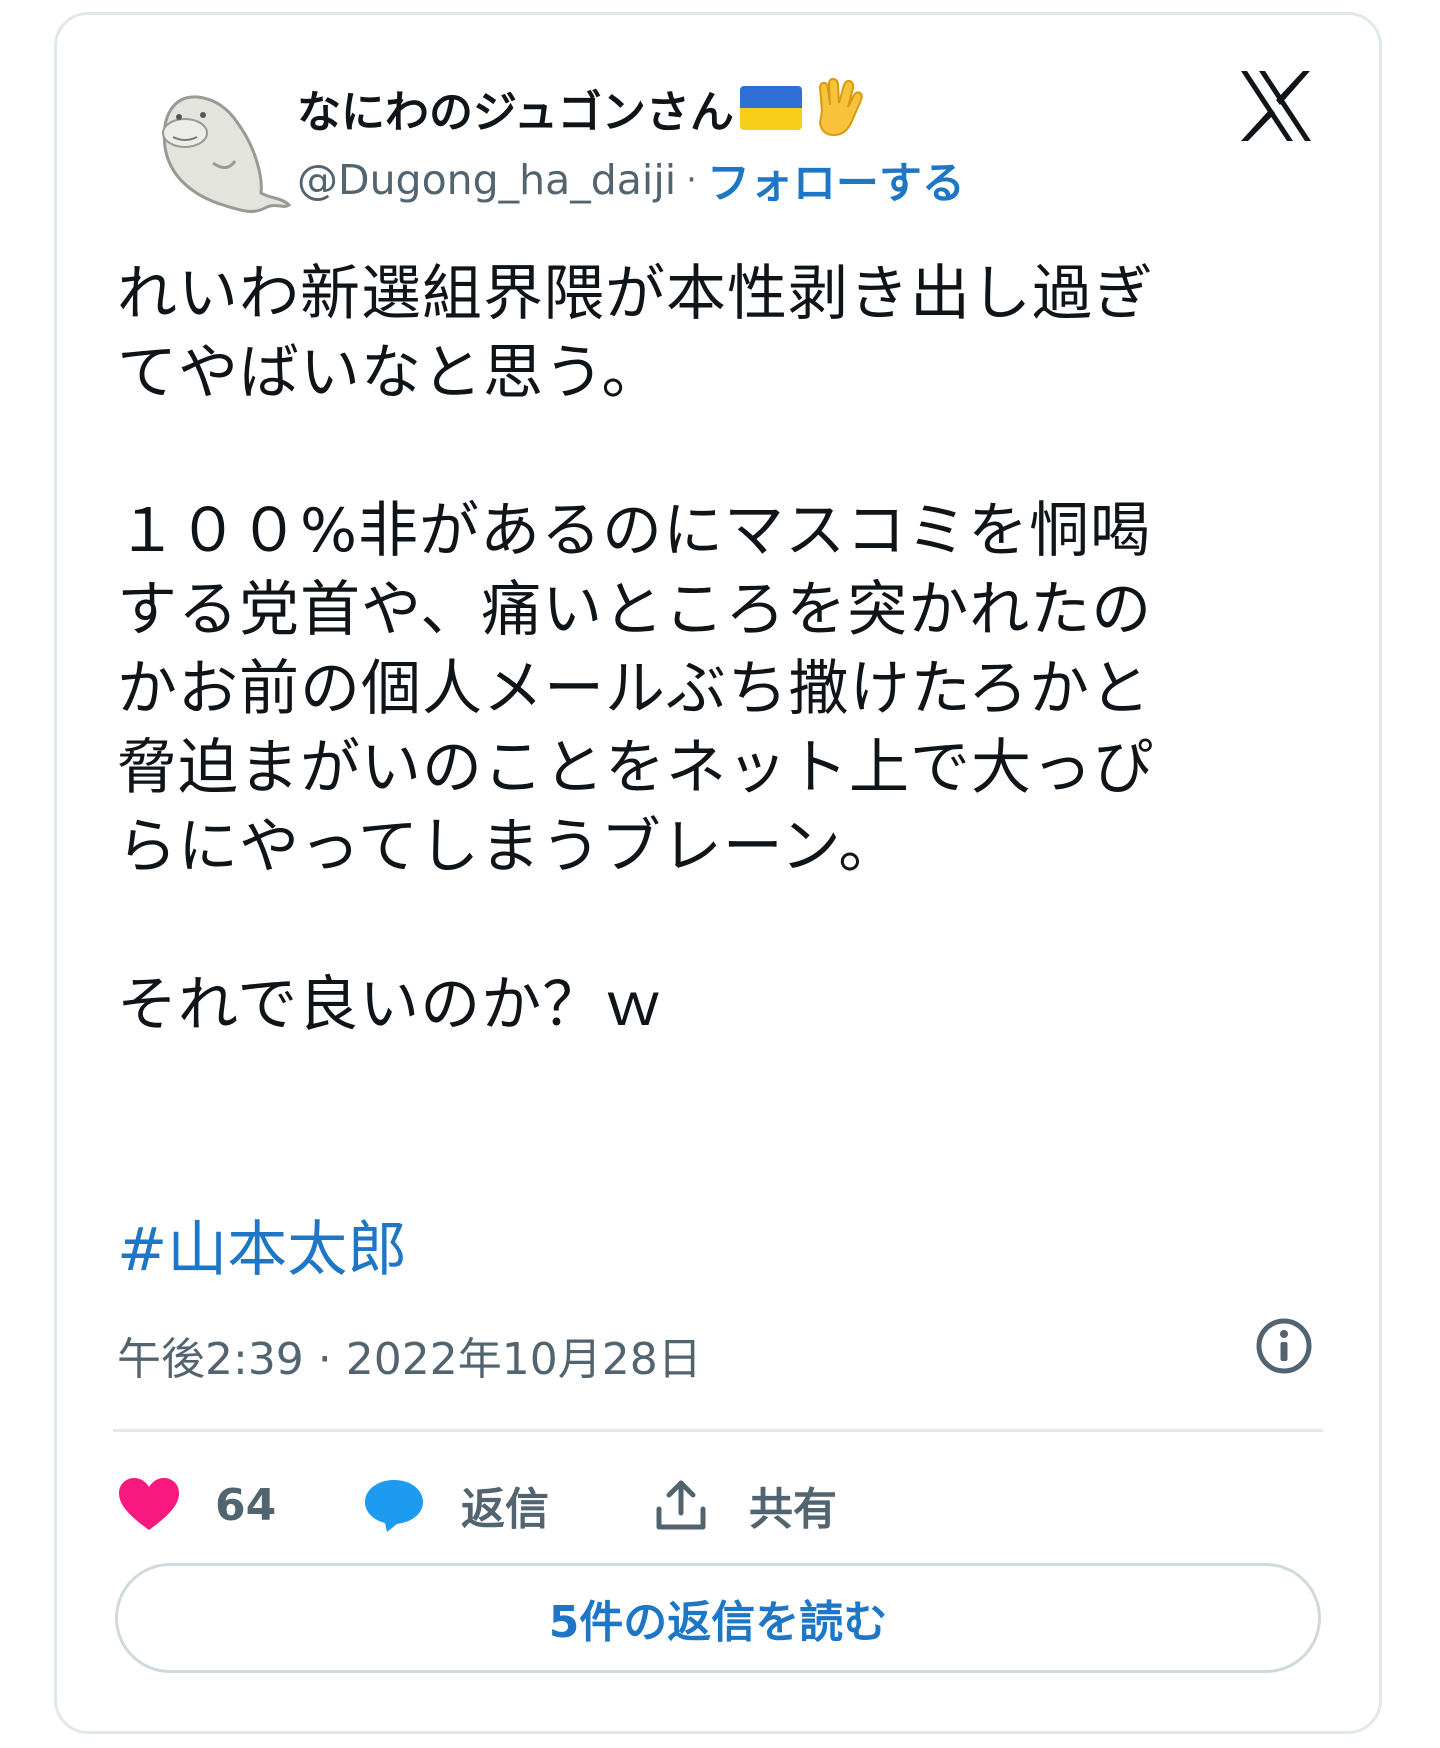  What do you see at coordinates (770, 108) in the screenshot?
I see `ukraine-flag-icon` at bounding box center [770, 108].